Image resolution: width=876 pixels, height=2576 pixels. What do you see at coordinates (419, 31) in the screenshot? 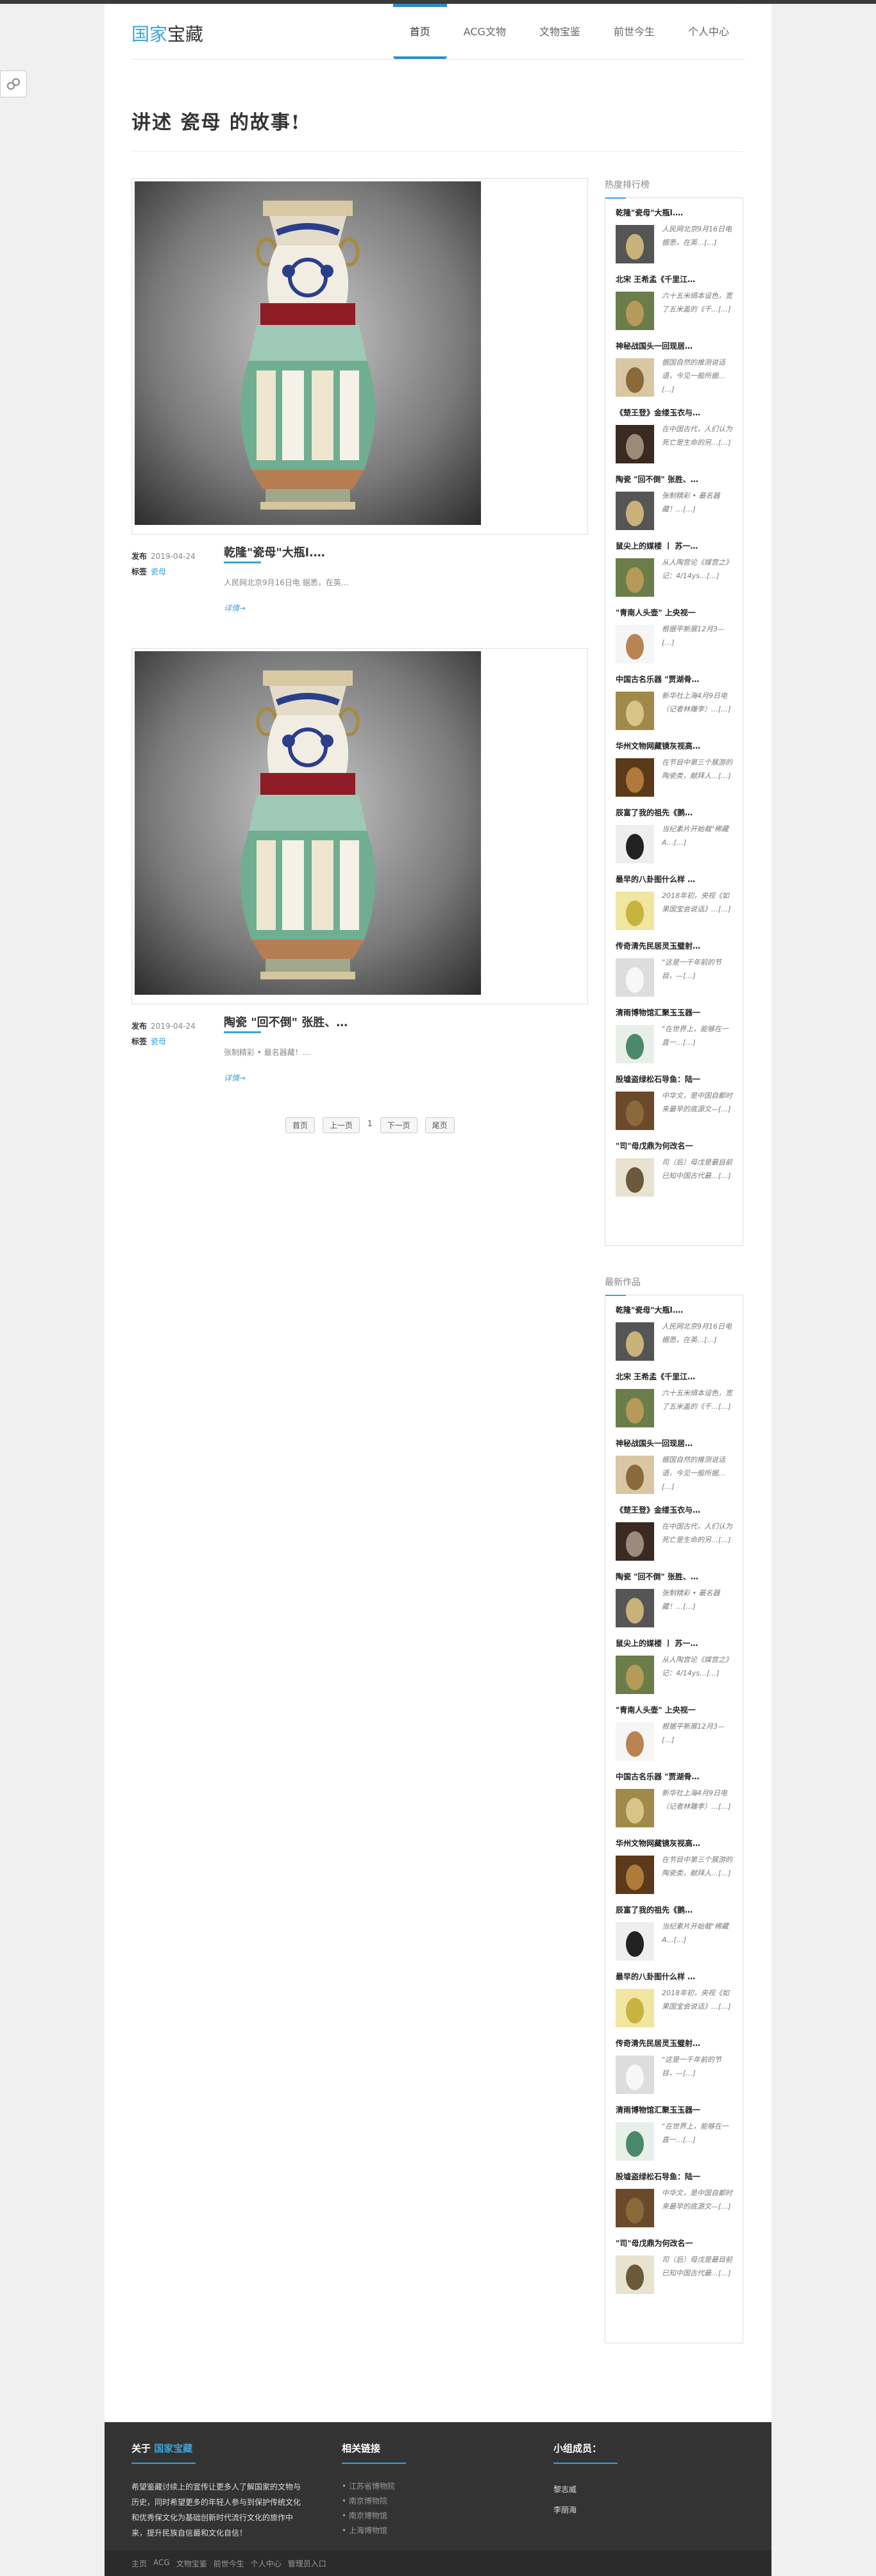
I see `nav-home: 首页` at bounding box center [419, 31].